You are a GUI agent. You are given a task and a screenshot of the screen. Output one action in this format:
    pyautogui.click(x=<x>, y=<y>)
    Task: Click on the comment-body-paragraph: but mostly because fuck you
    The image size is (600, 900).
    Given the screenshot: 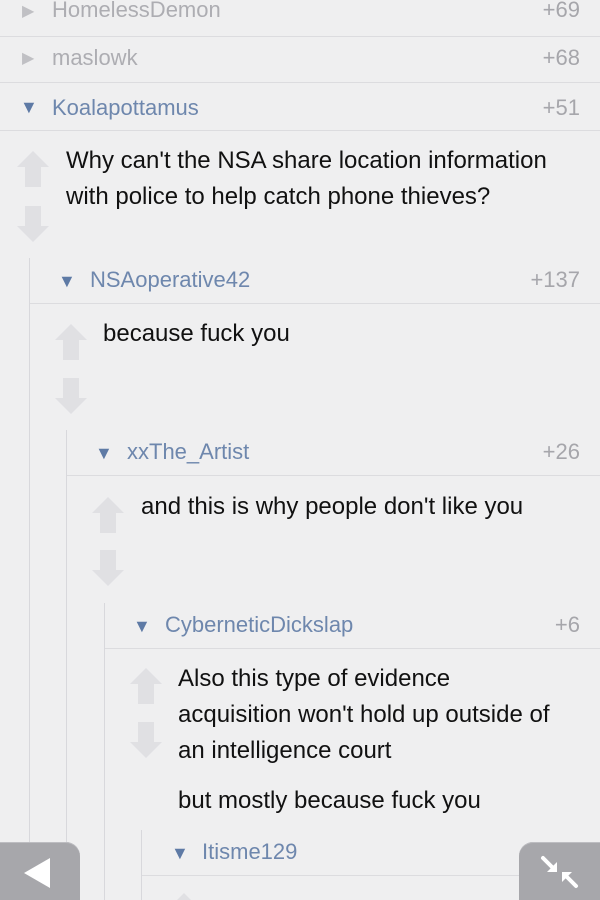 What is the action you would take?
    pyautogui.click(x=329, y=800)
    